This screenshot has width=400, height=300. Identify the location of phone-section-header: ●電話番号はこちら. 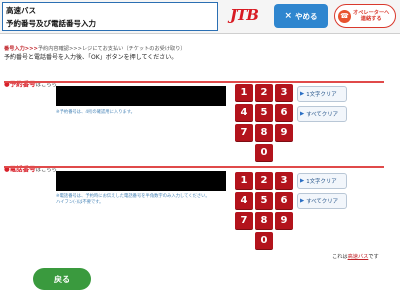
(194, 164).